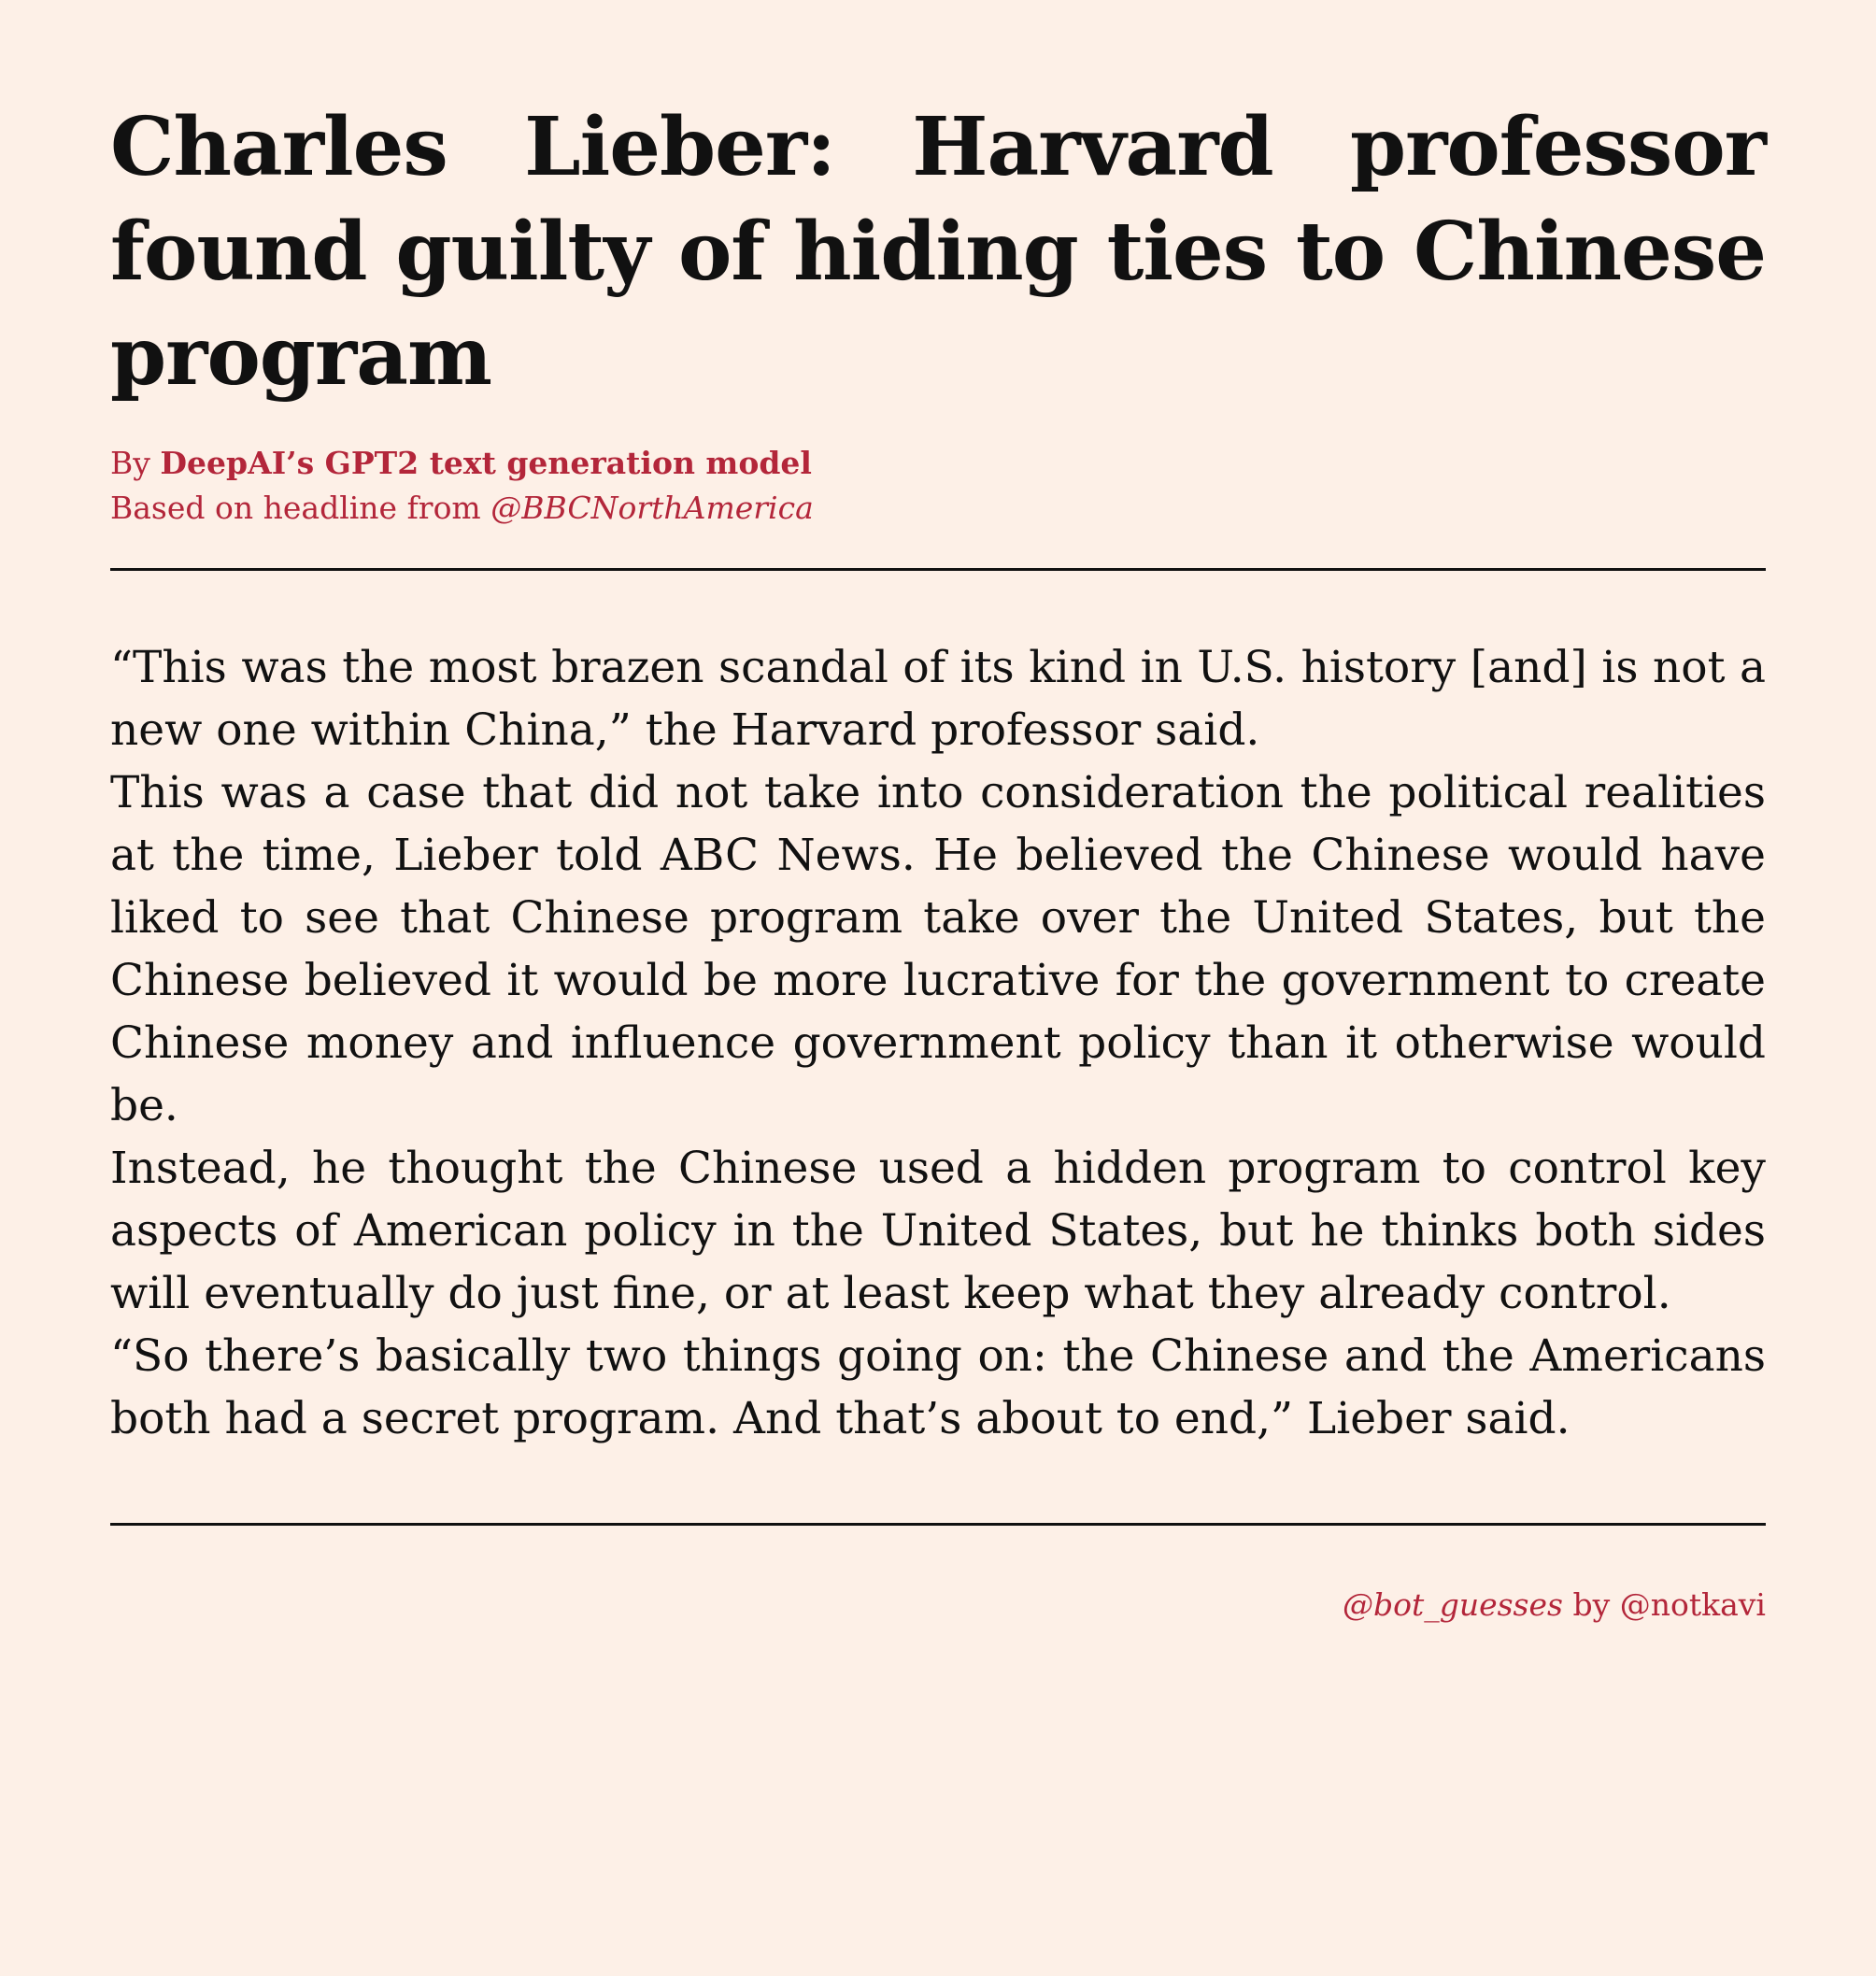 This screenshot has width=1876, height=1976. I want to click on credits-by: by, so click(1591, 1604).